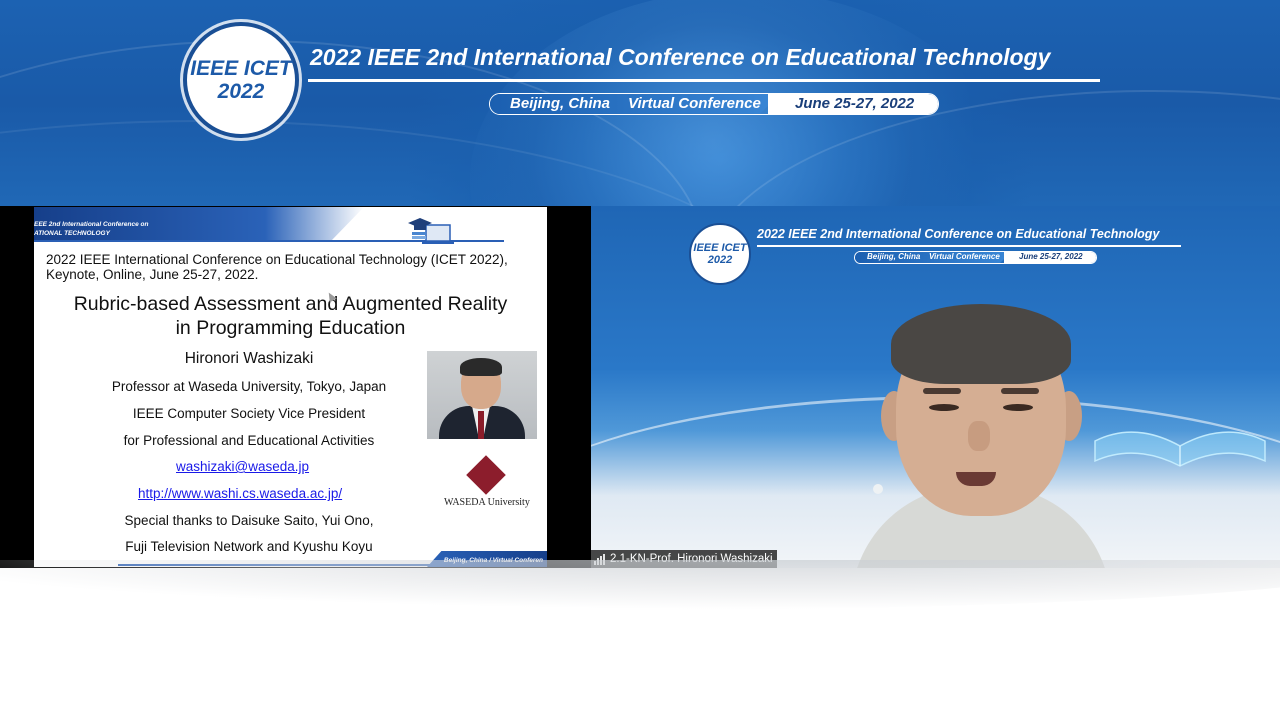 The width and height of the screenshot is (1280, 720). What do you see at coordinates (482, 395) in the screenshot?
I see `speaker-photo` at bounding box center [482, 395].